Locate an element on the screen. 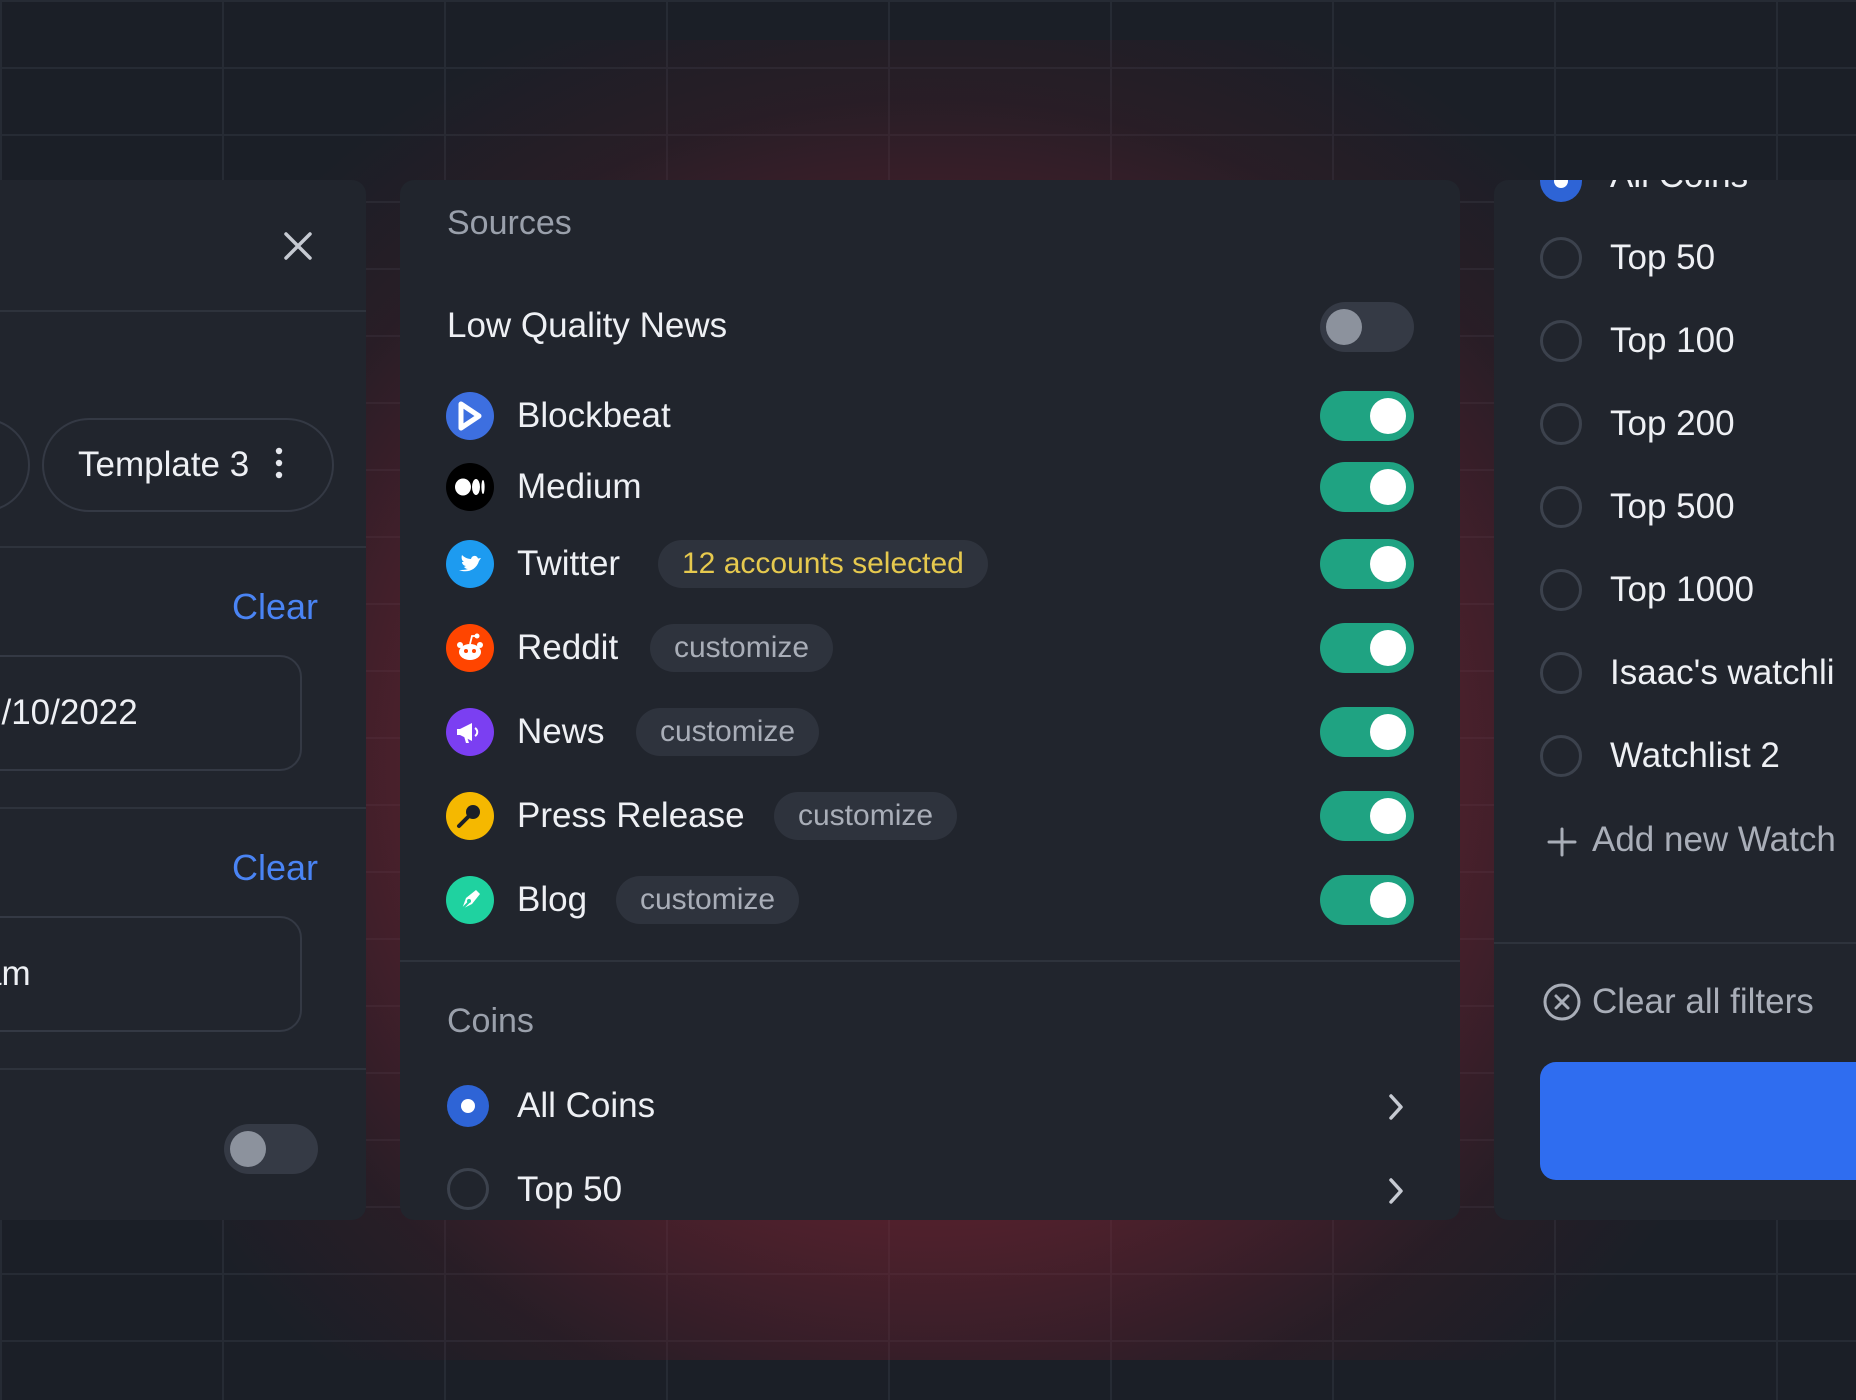 This screenshot has height=1400, width=1856. template-chip-label: Template 3 is located at coordinates (164, 464).